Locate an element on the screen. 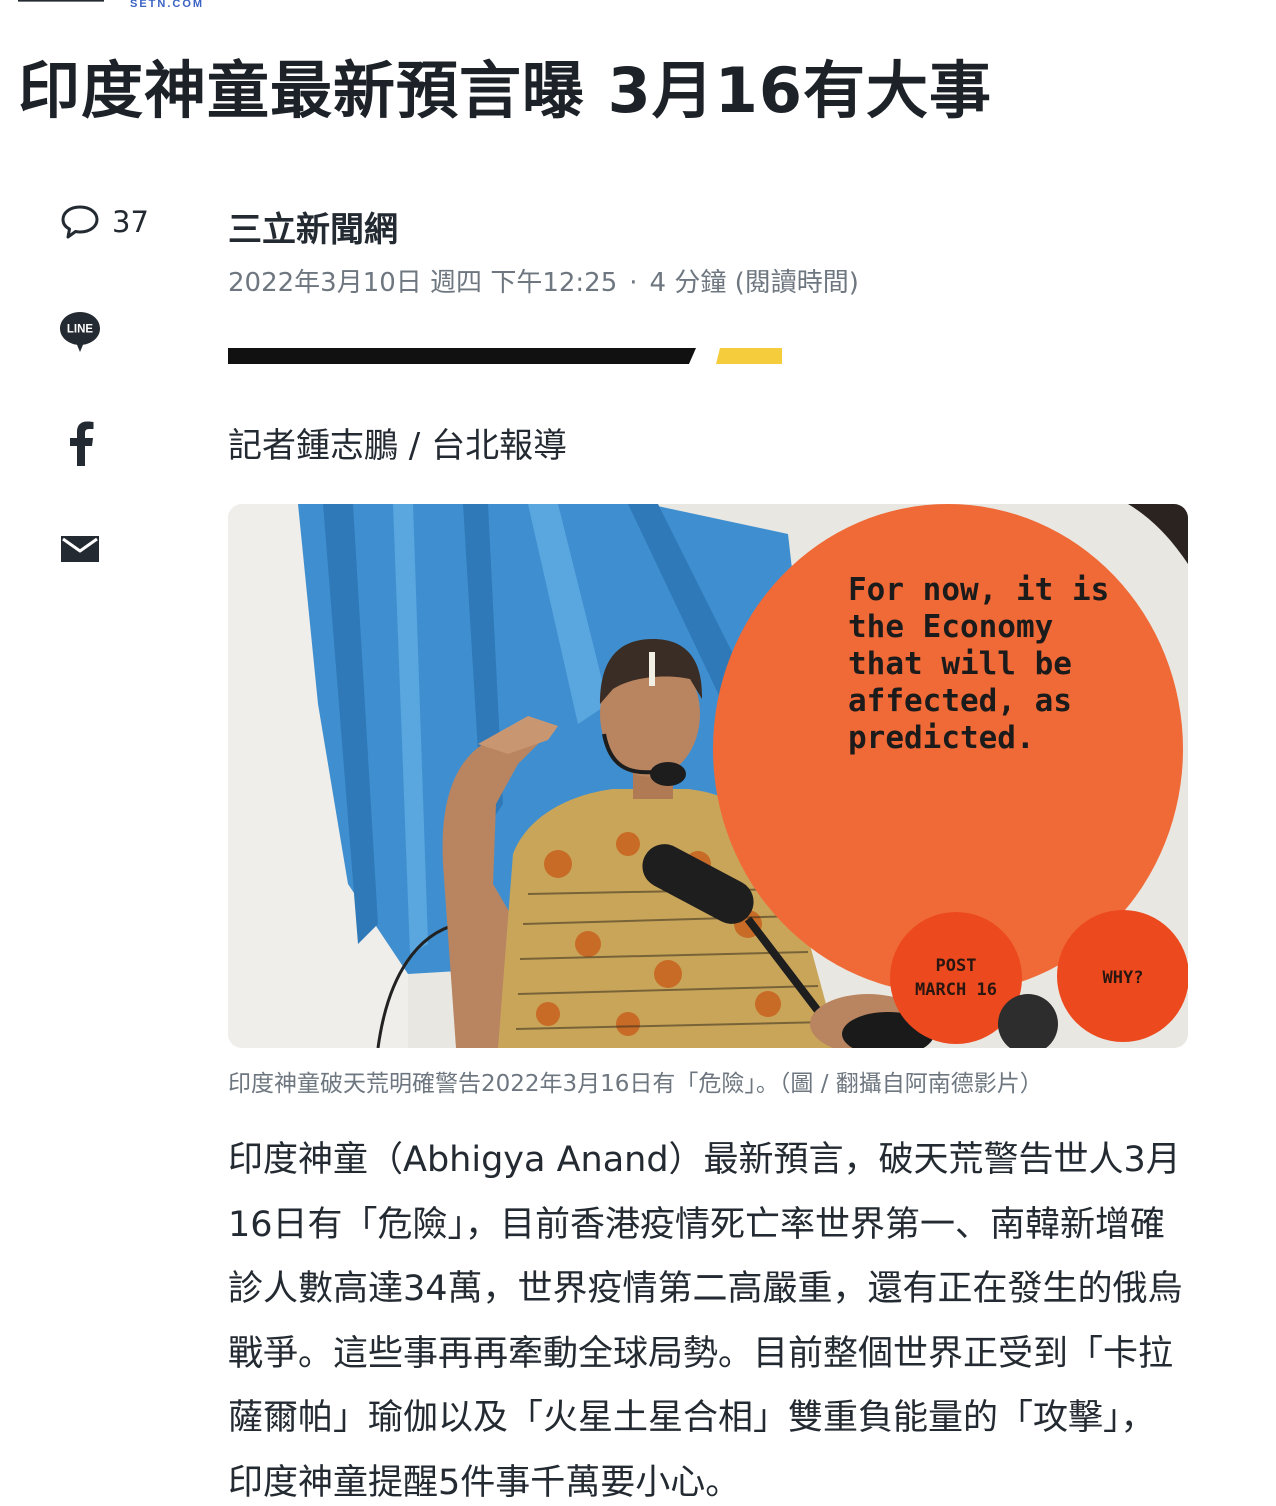 The height and width of the screenshot is (1506, 1276). line-share-icon: LINE is located at coordinates (80, 332).